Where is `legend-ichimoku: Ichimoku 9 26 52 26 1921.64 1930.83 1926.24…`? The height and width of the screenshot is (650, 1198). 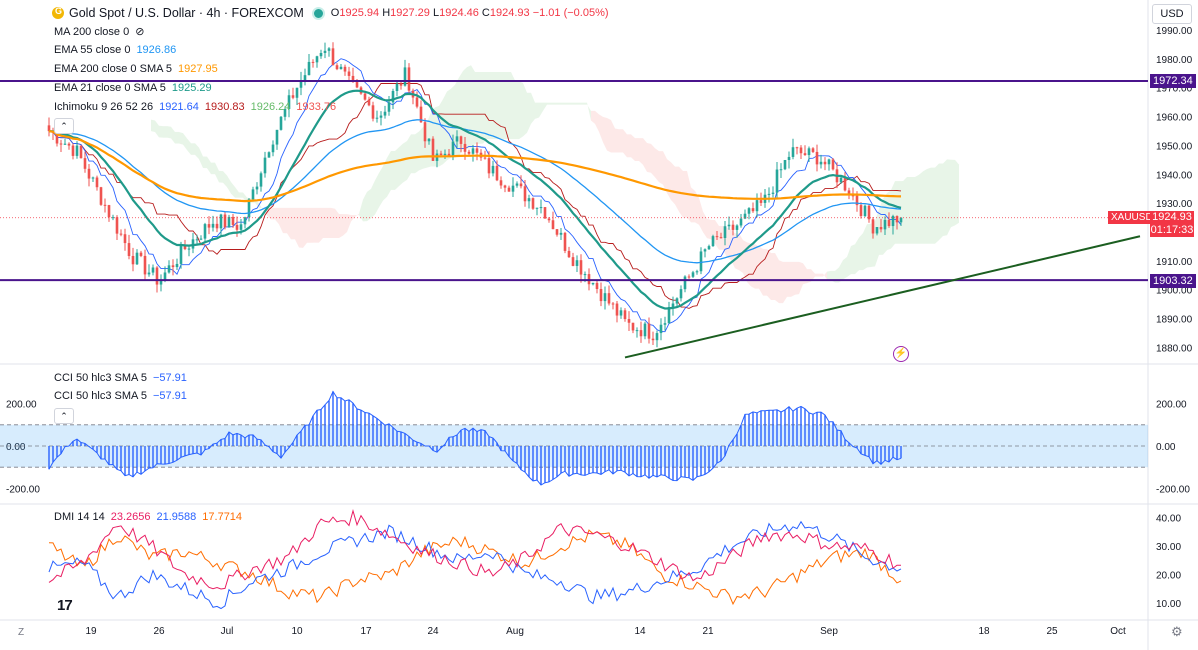 legend-ichimoku: Ichimoku 9 26 52 26 1921.64 1930.83 1926.24… is located at coordinates (198, 107).